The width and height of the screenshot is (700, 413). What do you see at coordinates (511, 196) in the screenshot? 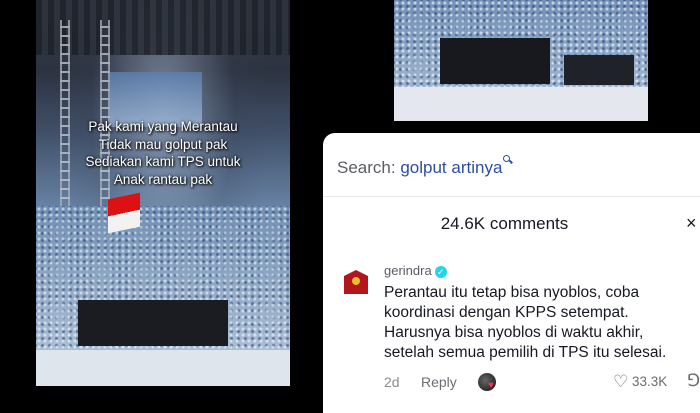
I see `divider` at bounding box center [511, 196].